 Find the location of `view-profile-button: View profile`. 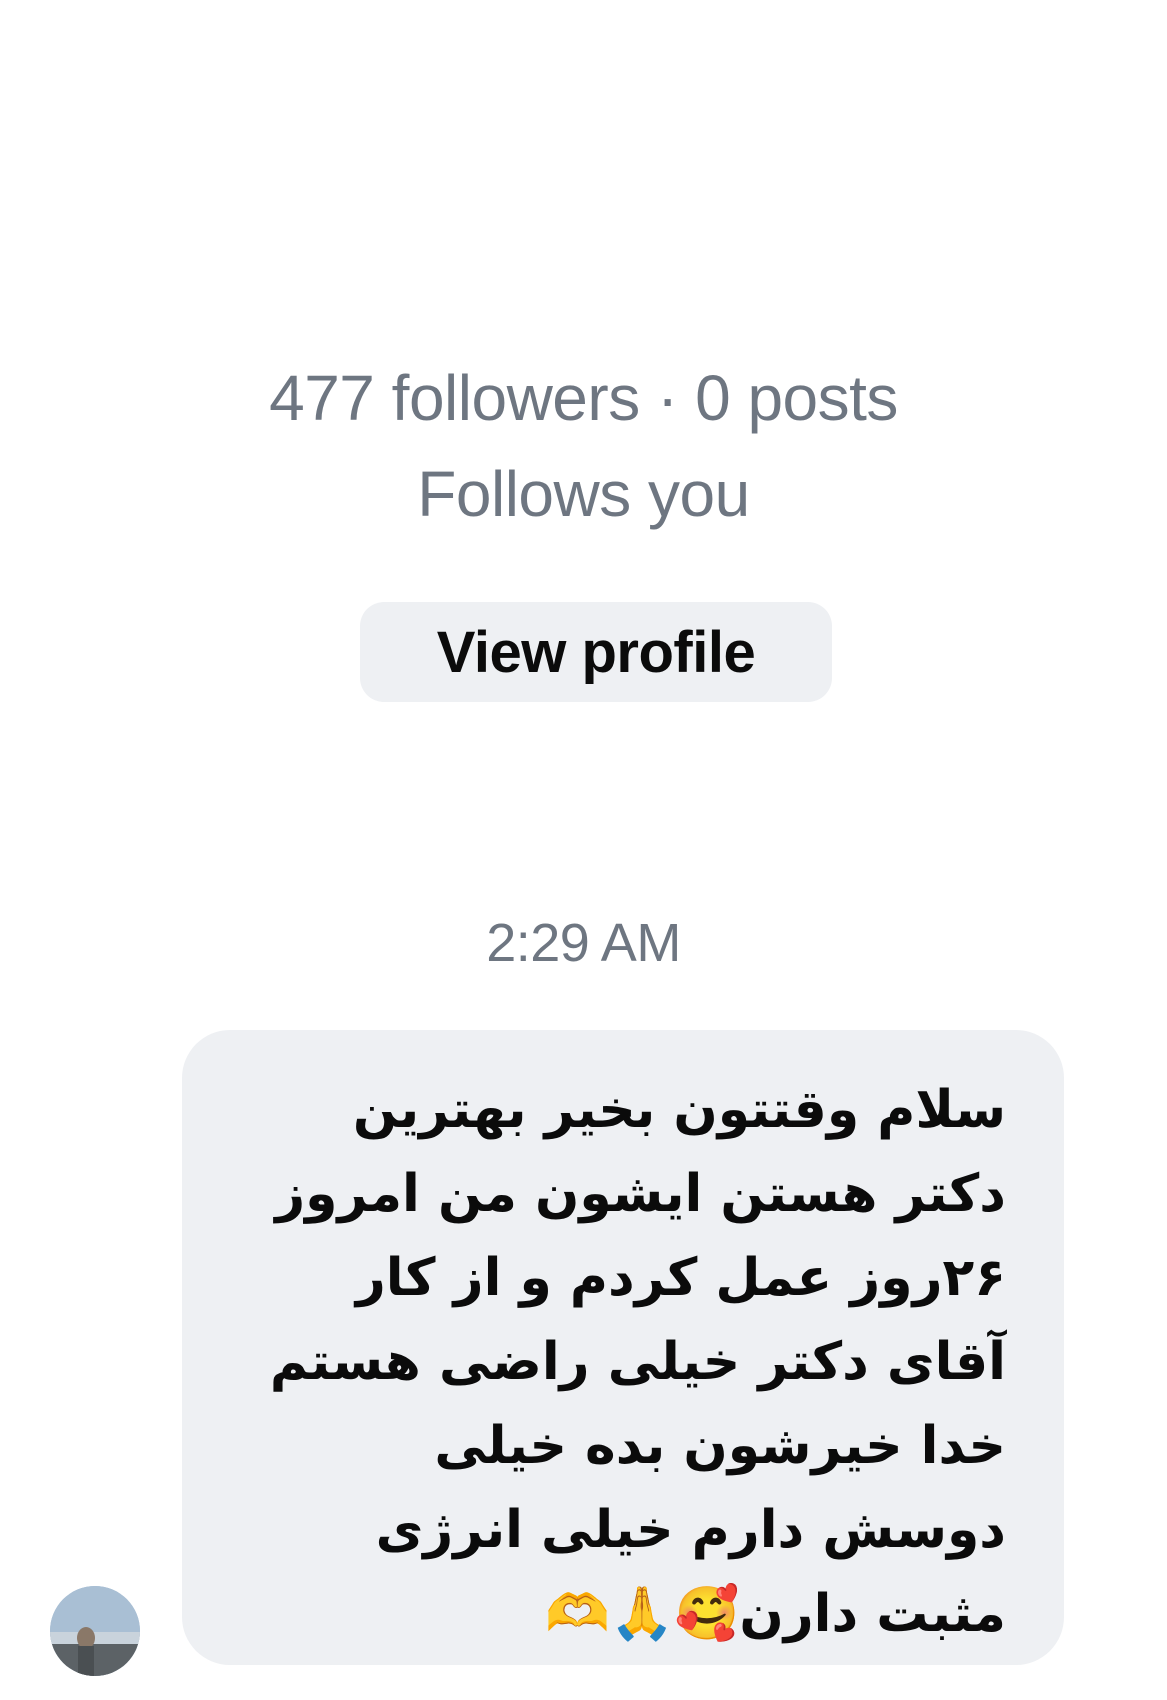

view-profile-button: View profile is located at coordinates (596, 652).